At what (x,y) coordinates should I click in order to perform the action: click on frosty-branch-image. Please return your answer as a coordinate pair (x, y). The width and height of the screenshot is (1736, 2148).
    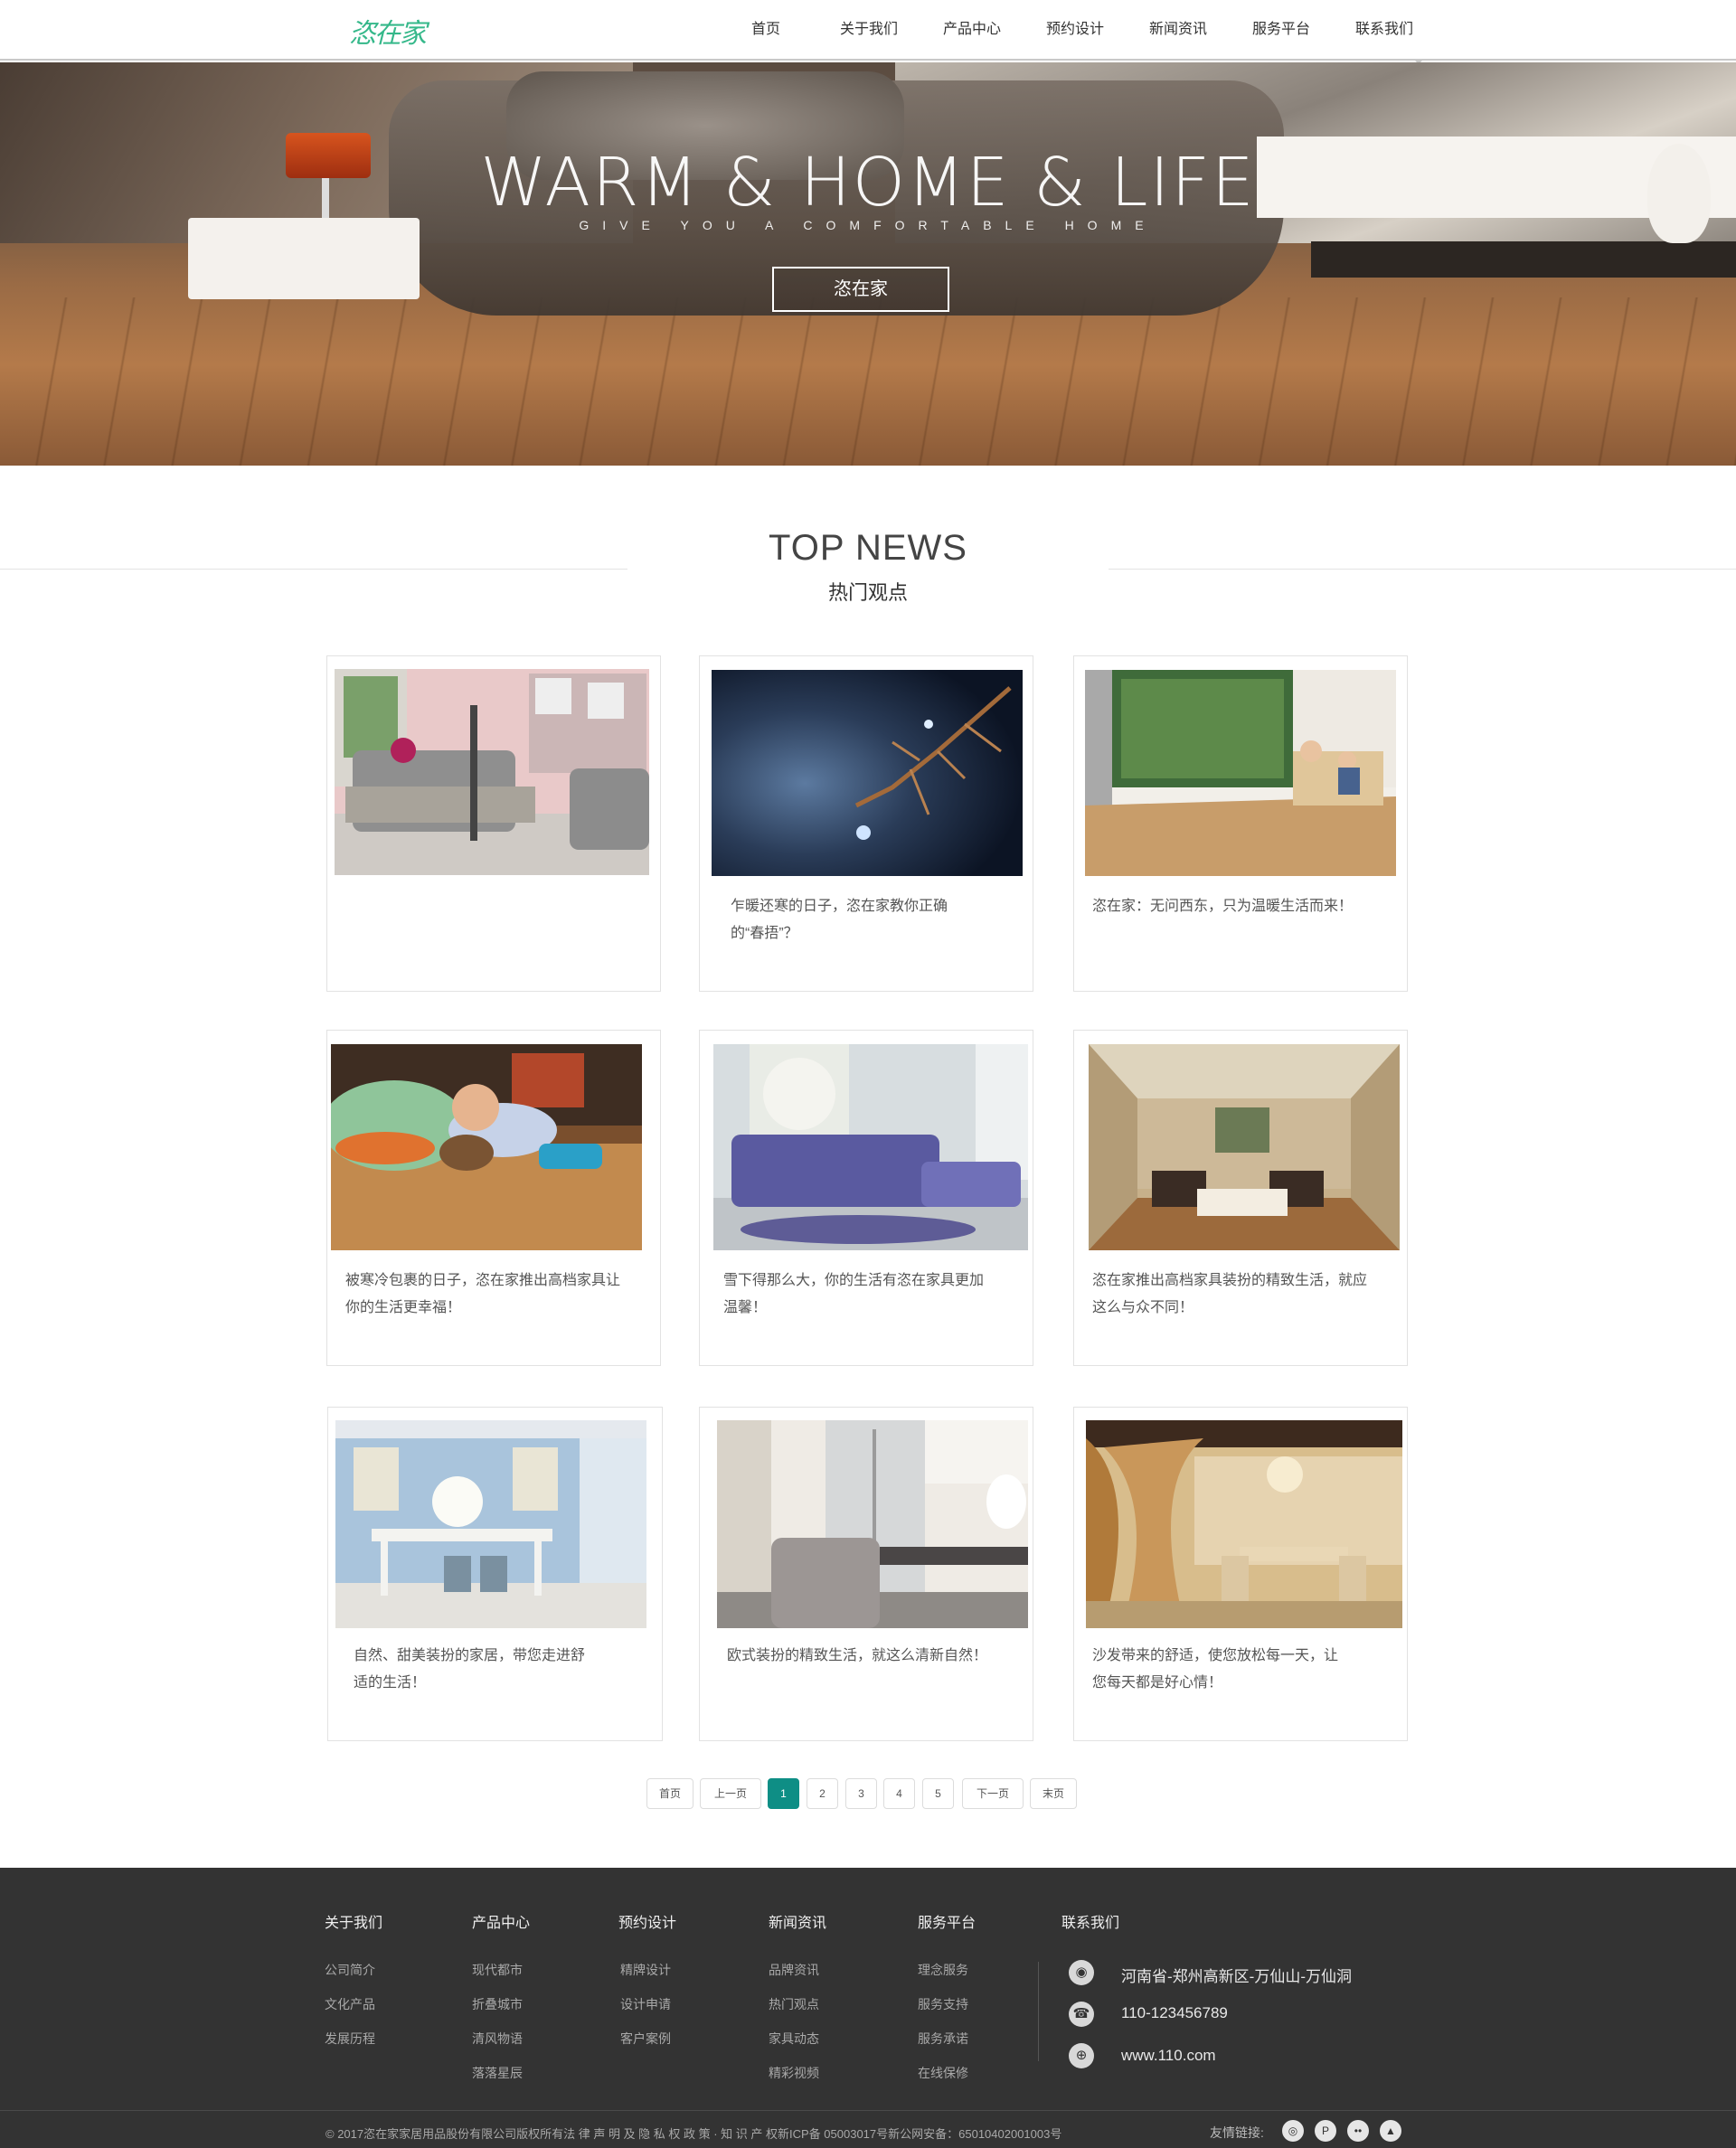
    Looking at the image, I should click on (868, 773).